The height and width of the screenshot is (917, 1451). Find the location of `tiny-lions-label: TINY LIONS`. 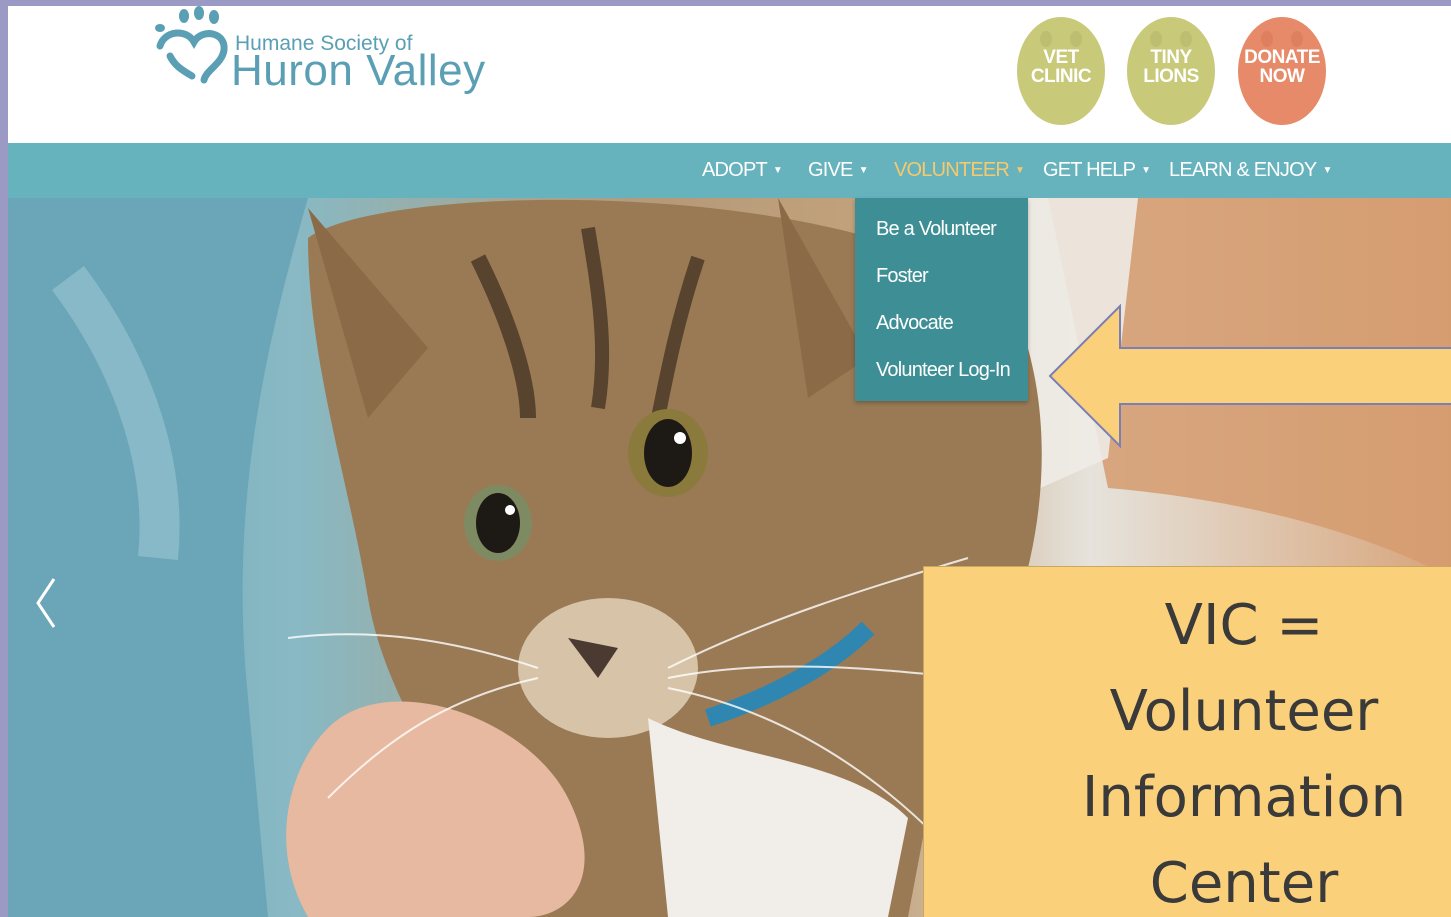

tiny-lions-label: TINY LIONS is located at coordinates (1171, 67).